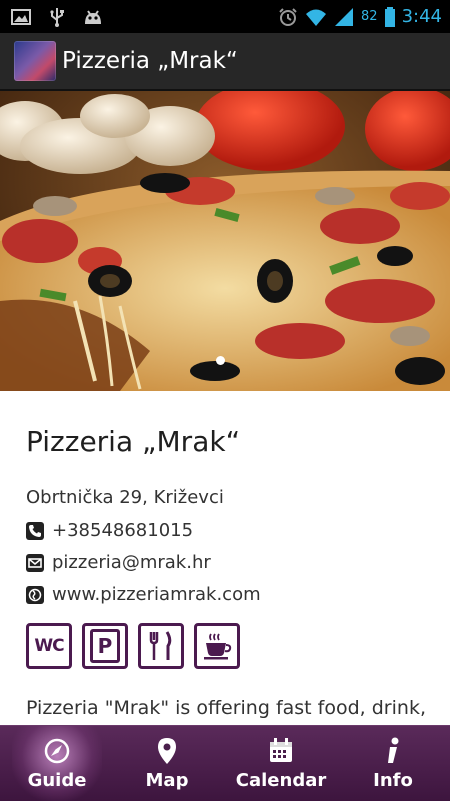 This screenshot has height=801, width=450. I want to click on image-notification-icon, so click(21, 16).